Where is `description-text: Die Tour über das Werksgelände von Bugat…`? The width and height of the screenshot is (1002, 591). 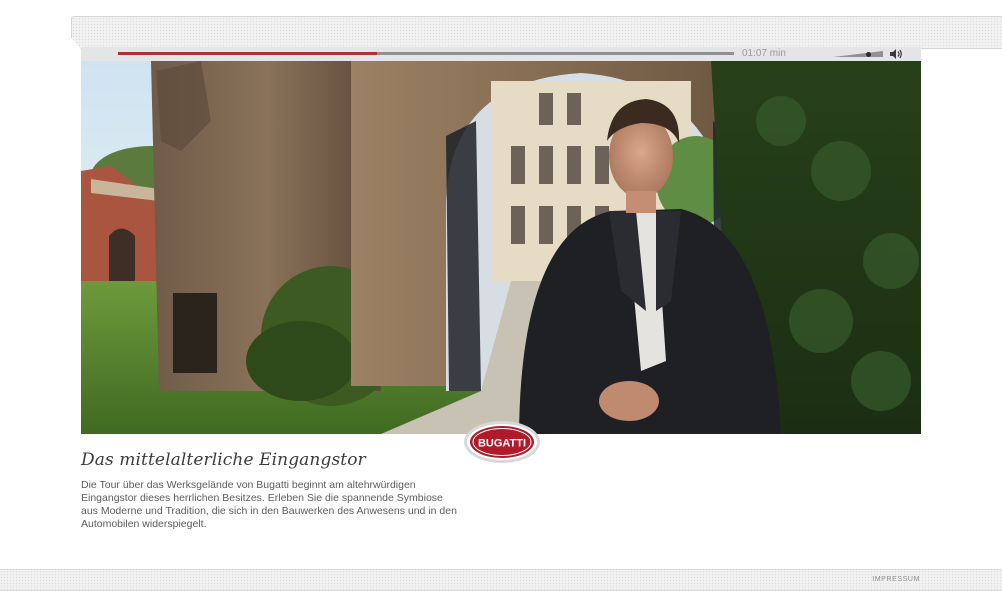
description-text: Die Tour über das Werksgelände von Bugat… is located at coordinates (269, 504).